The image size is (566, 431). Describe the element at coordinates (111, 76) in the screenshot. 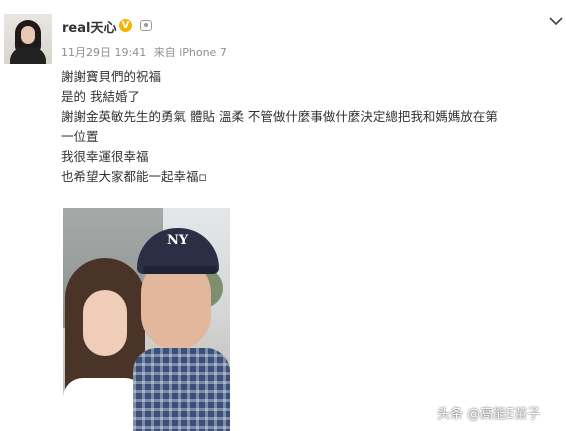

I see `content-line: 謝謝寶貝們的祝福` at that location.